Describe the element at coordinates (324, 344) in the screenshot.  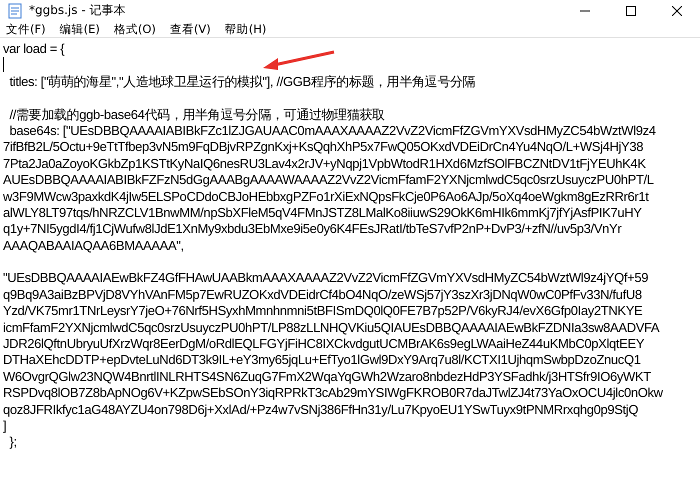
I see `code-line: JDR26lQftnUbryuUfXrzWqr8EerDgM/oRdlEQLFGYjFiHC8IXCkvdgutUCMBrAK6s9egLWAaiHeZ44uKMbC0pXlqtEEY` at that location.